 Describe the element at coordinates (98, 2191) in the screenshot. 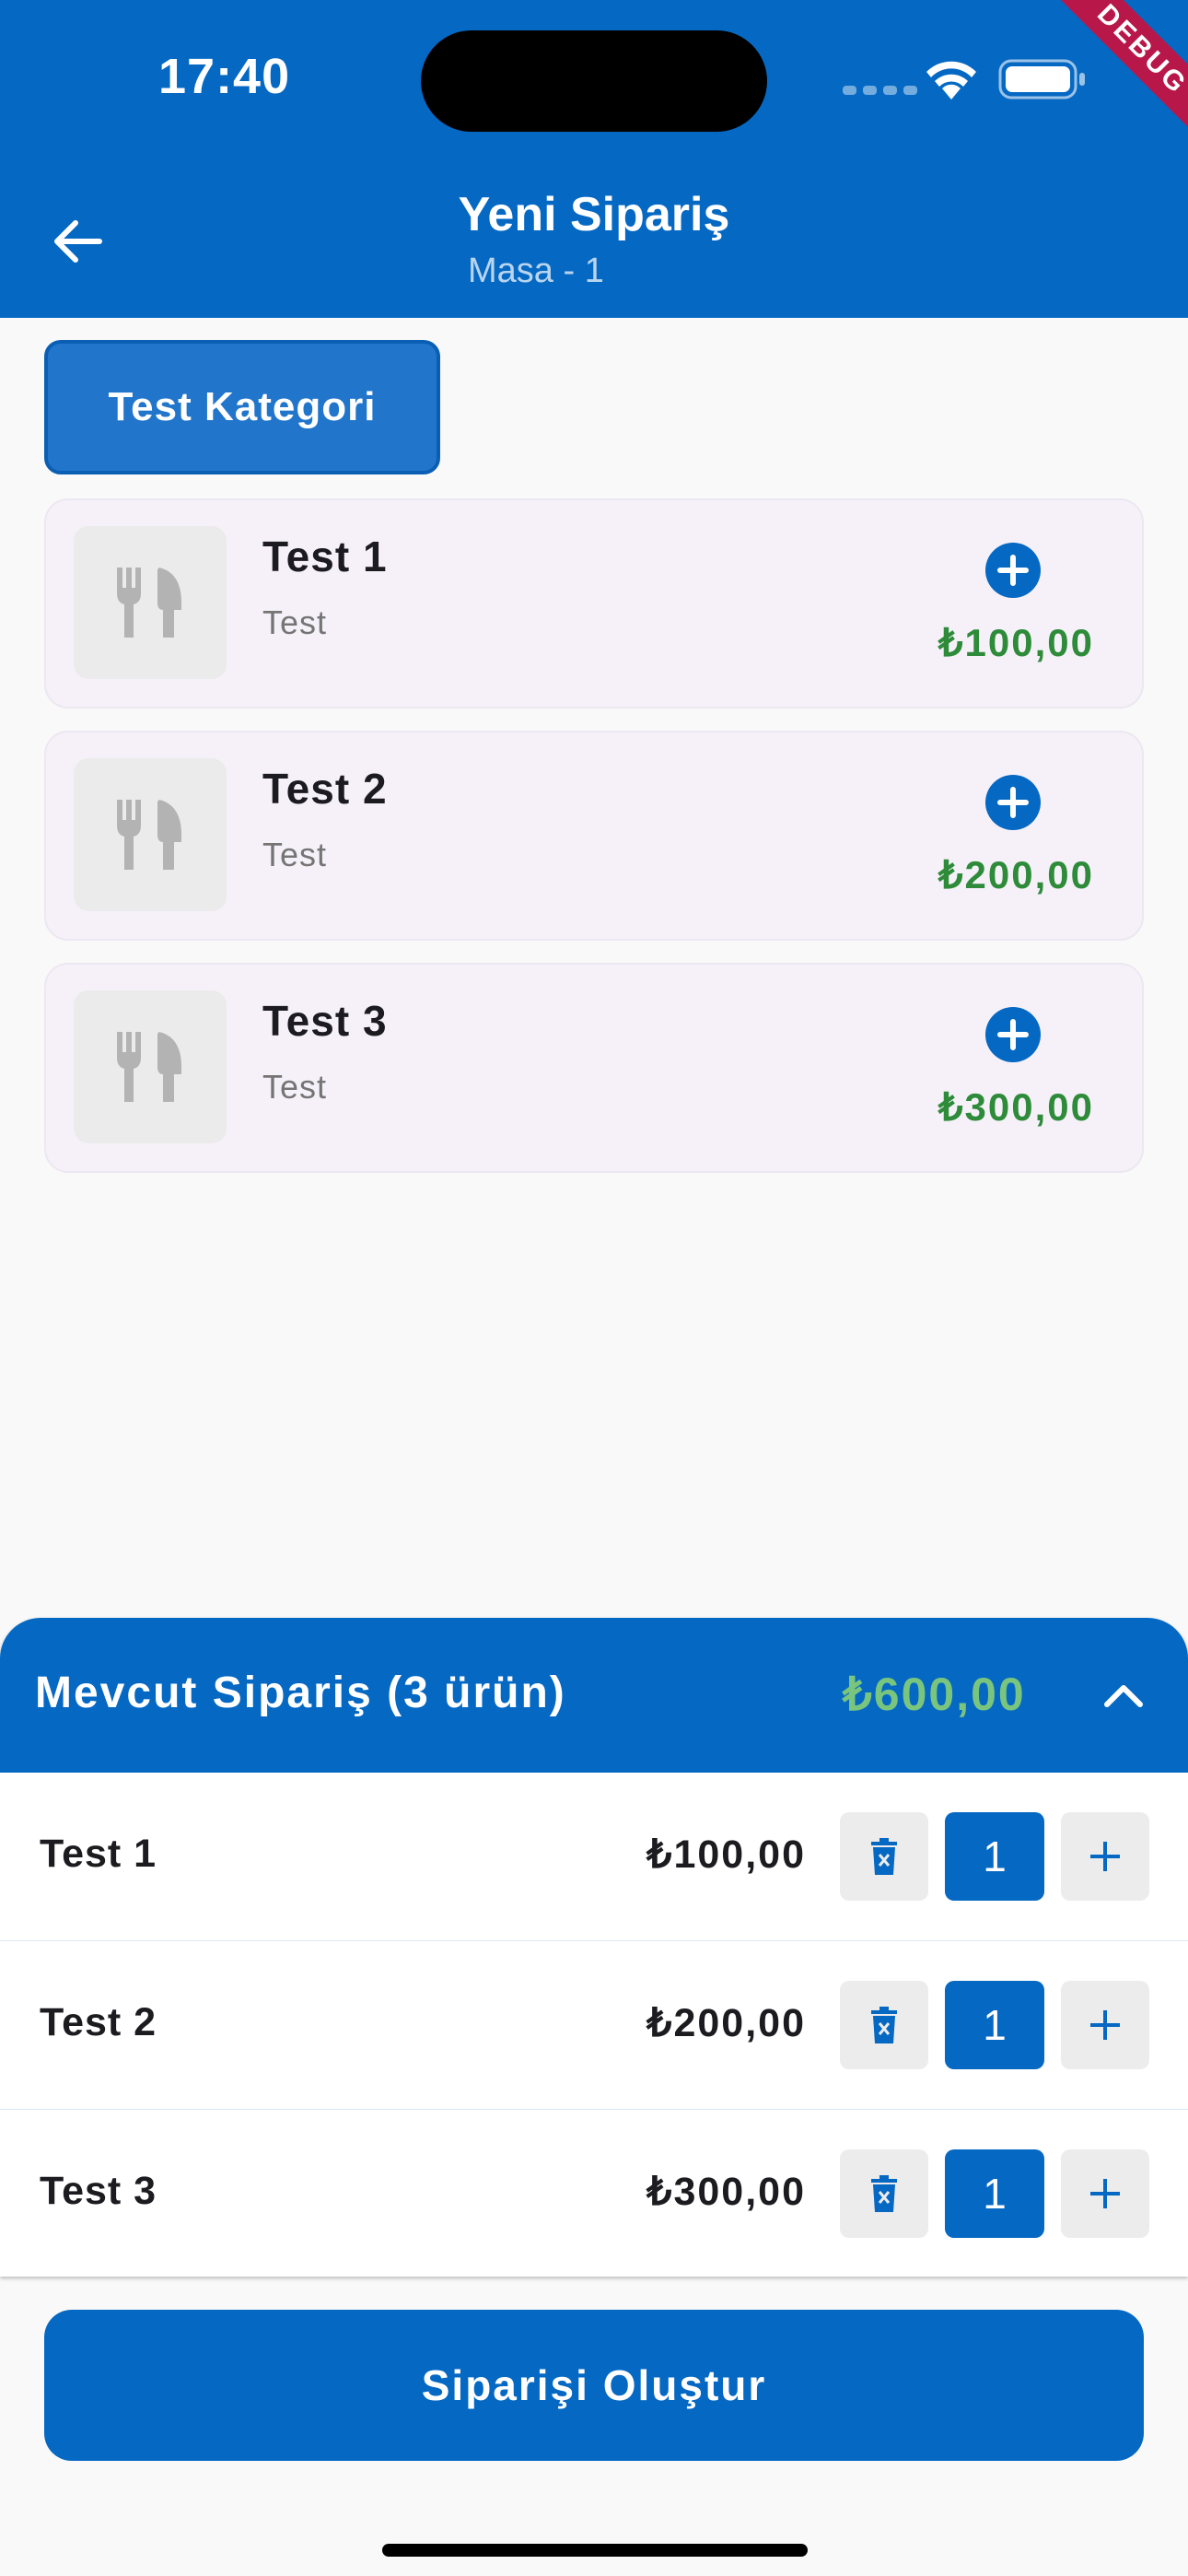

I see `order-item-name: Test 3` at that location.